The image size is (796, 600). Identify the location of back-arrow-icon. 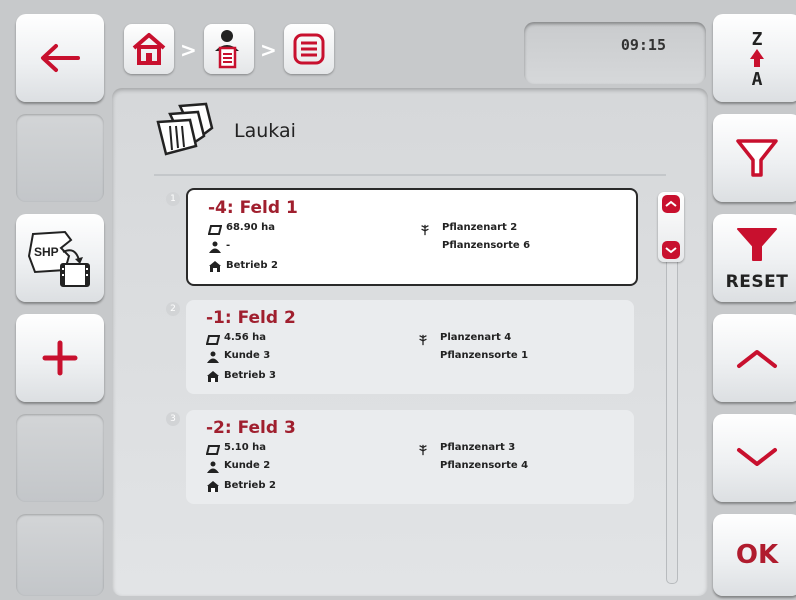
(60, 58).